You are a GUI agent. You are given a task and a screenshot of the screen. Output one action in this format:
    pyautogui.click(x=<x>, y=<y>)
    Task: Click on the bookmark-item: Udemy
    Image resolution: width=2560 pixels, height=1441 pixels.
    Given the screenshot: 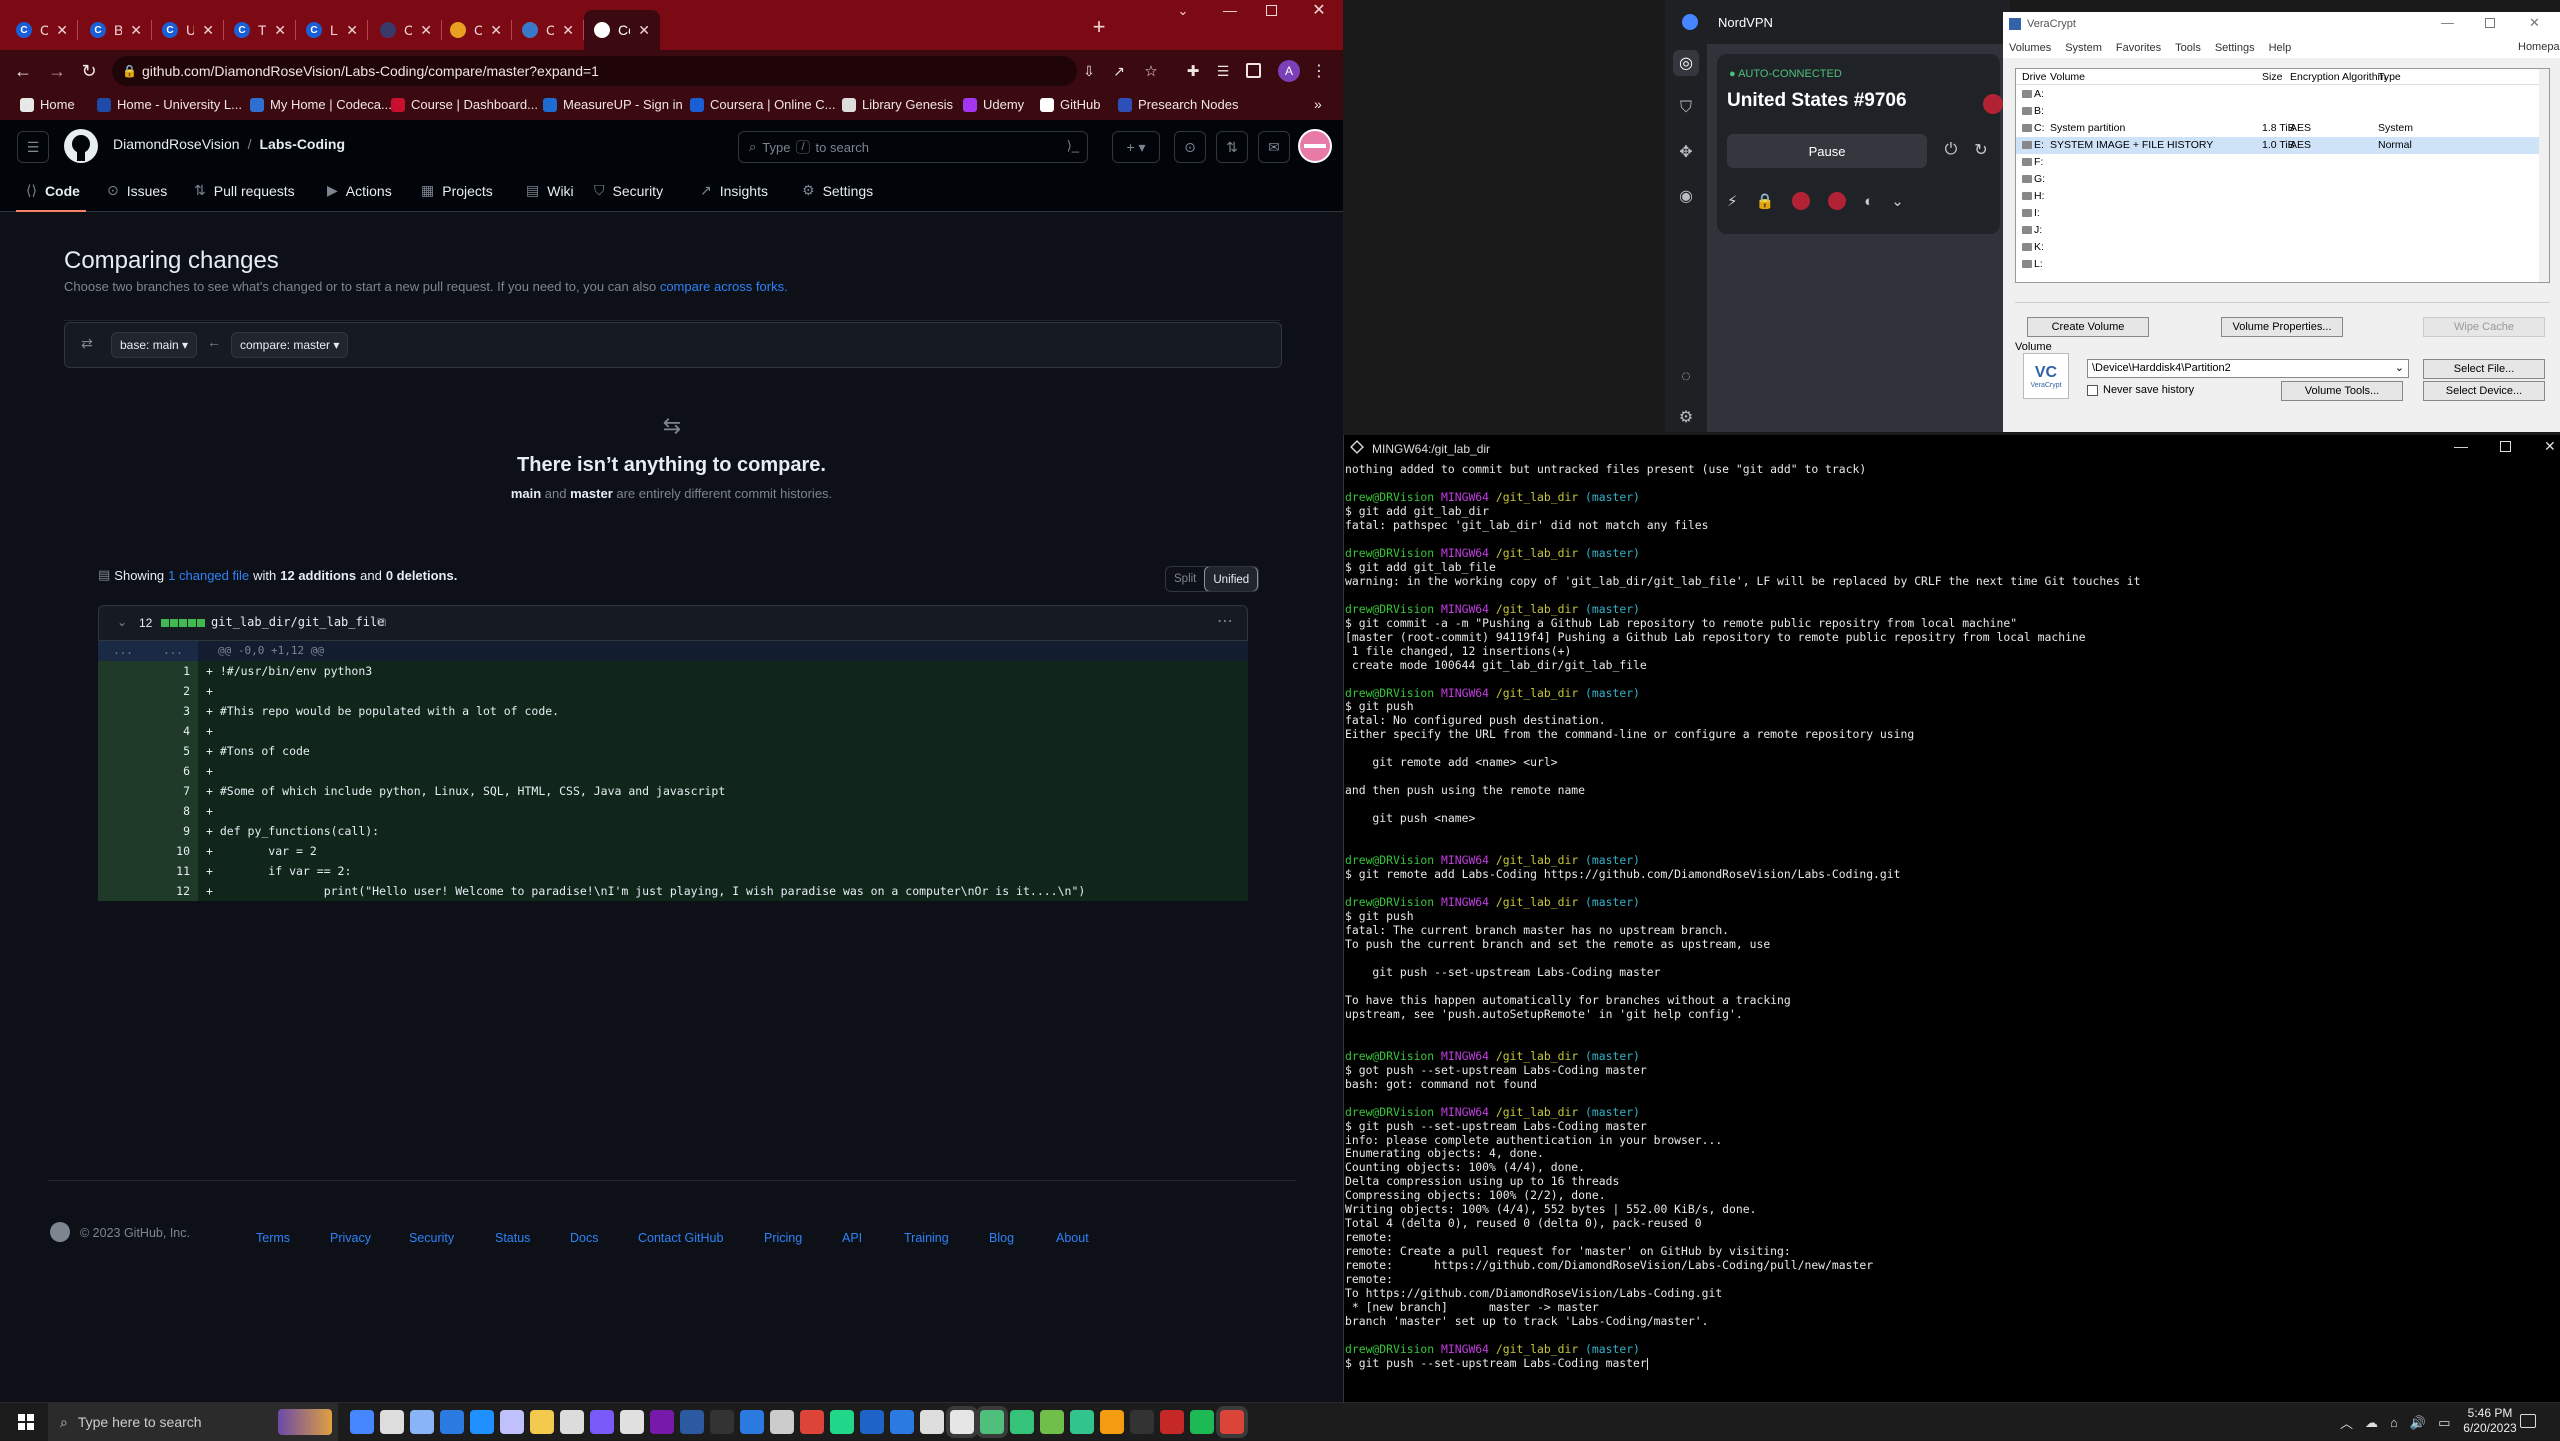 What is the action you would take?
    pyautogui.click(x=993, y=104)
    